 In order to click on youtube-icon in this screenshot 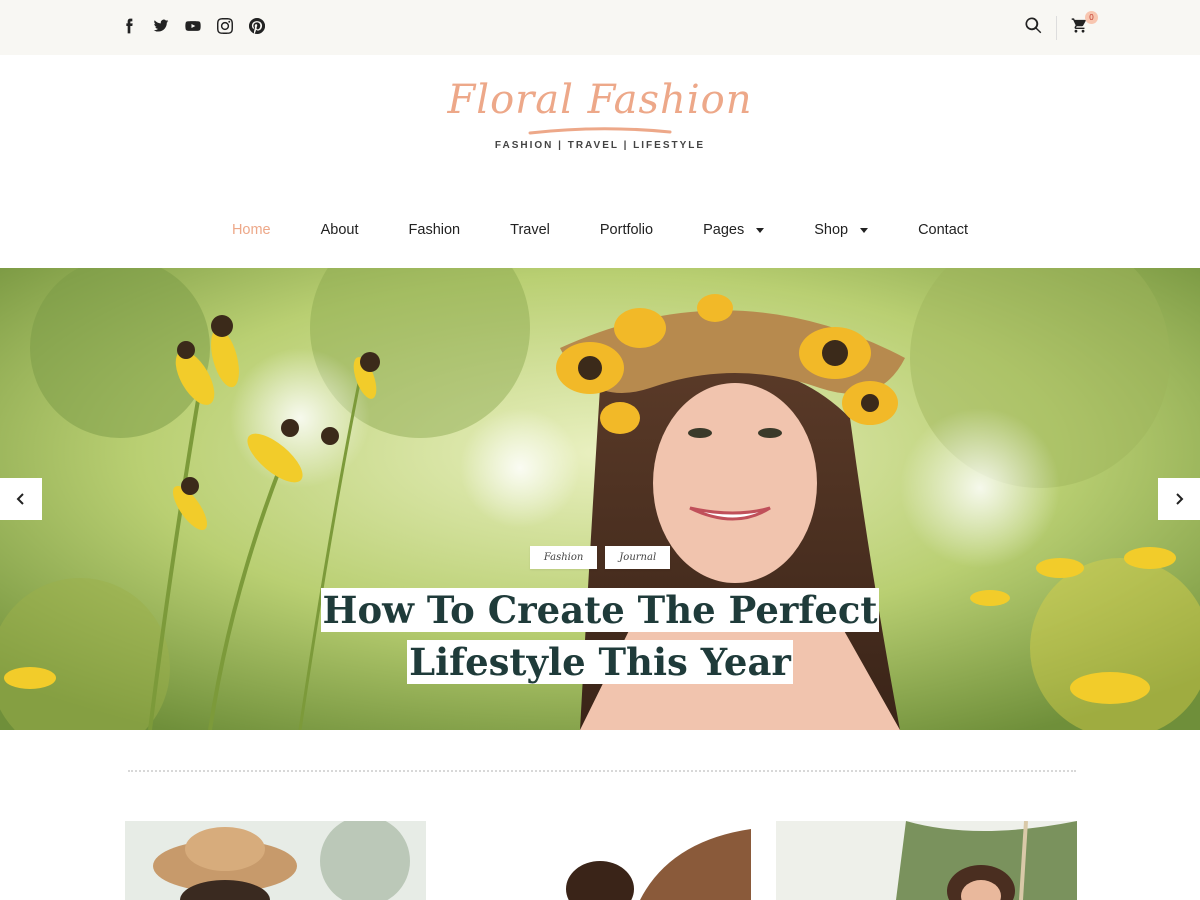, I will do `click(193, 26)`.